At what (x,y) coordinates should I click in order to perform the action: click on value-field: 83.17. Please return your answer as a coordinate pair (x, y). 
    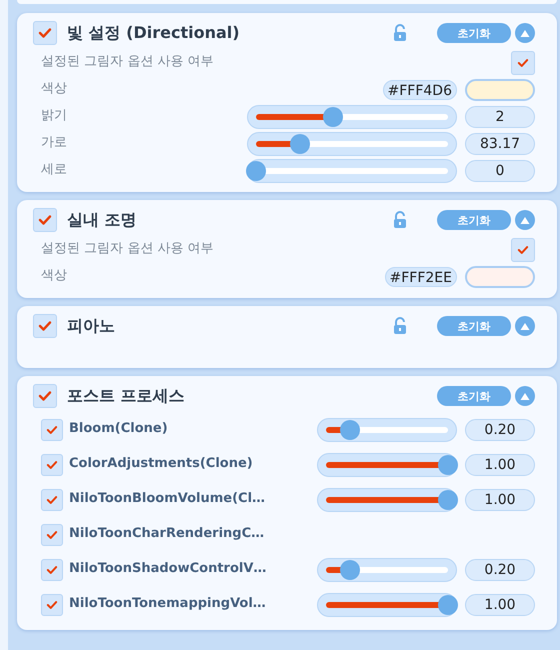
    Looking at the image, I should click on (500, 143).